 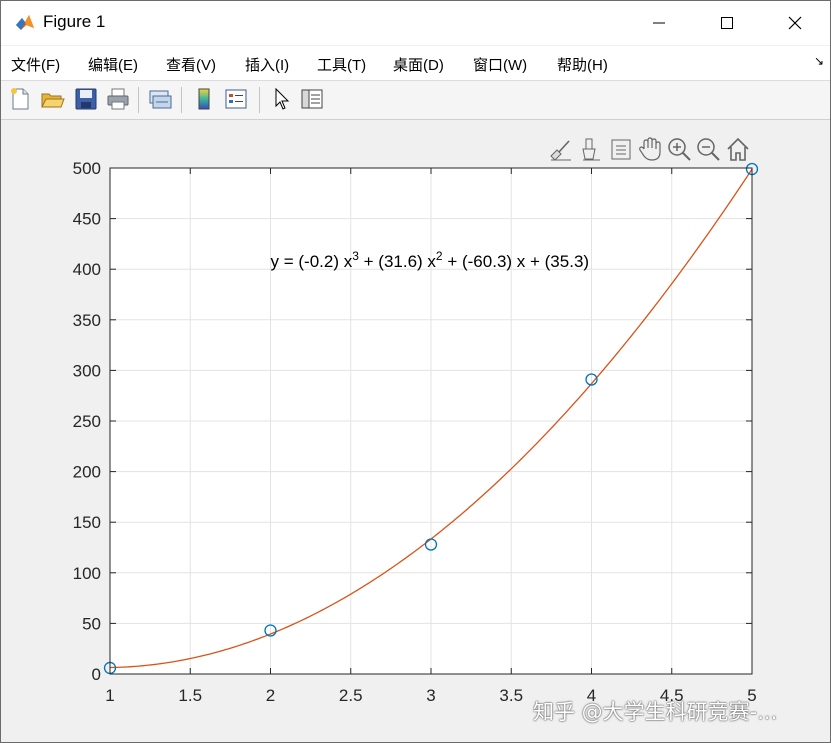 What do you see at coordinates (87, 573) in the screenshot?
I see `y-tick-label: 100` at bounding box center [87, 573].